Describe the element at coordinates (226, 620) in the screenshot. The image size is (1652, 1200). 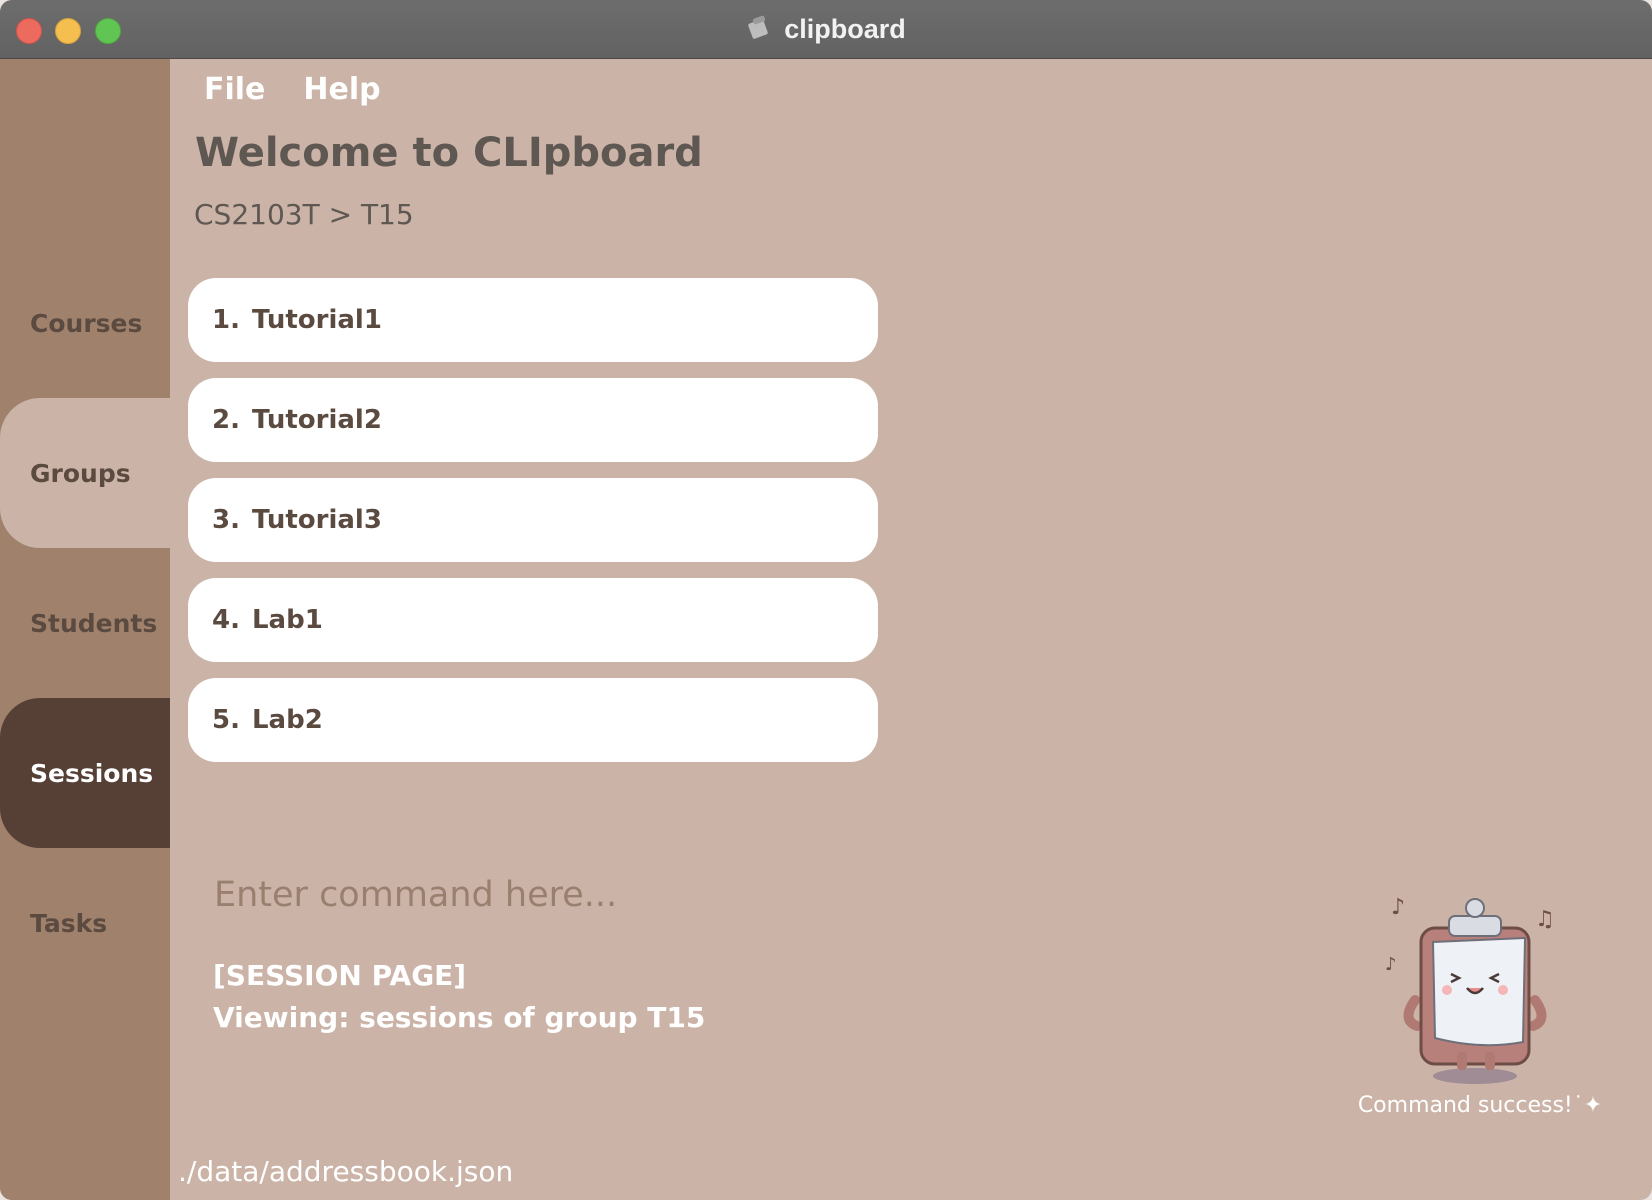
I see `item-index: 4.` at that location.